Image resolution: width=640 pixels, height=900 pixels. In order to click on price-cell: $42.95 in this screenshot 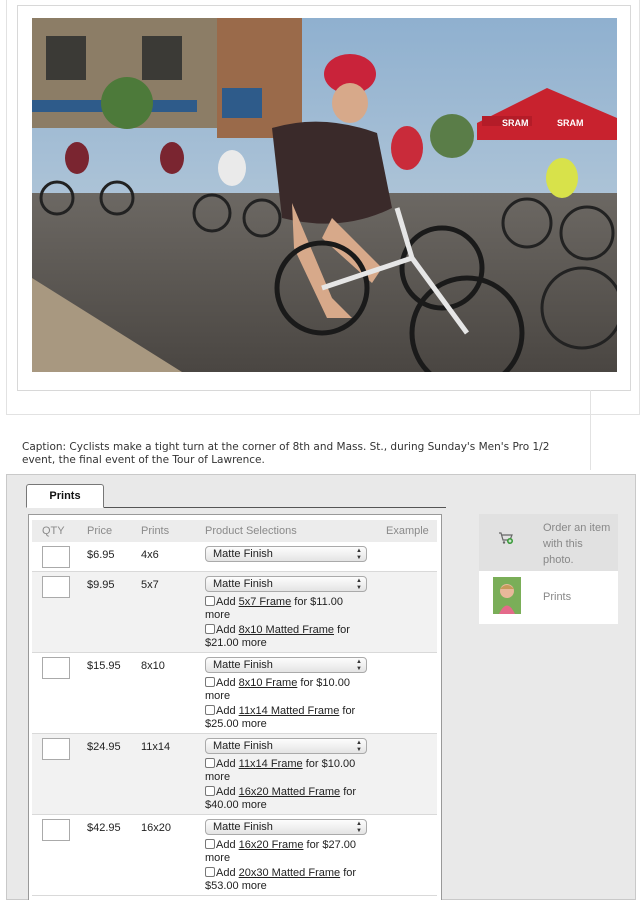, I will do `click(104, 828)`.